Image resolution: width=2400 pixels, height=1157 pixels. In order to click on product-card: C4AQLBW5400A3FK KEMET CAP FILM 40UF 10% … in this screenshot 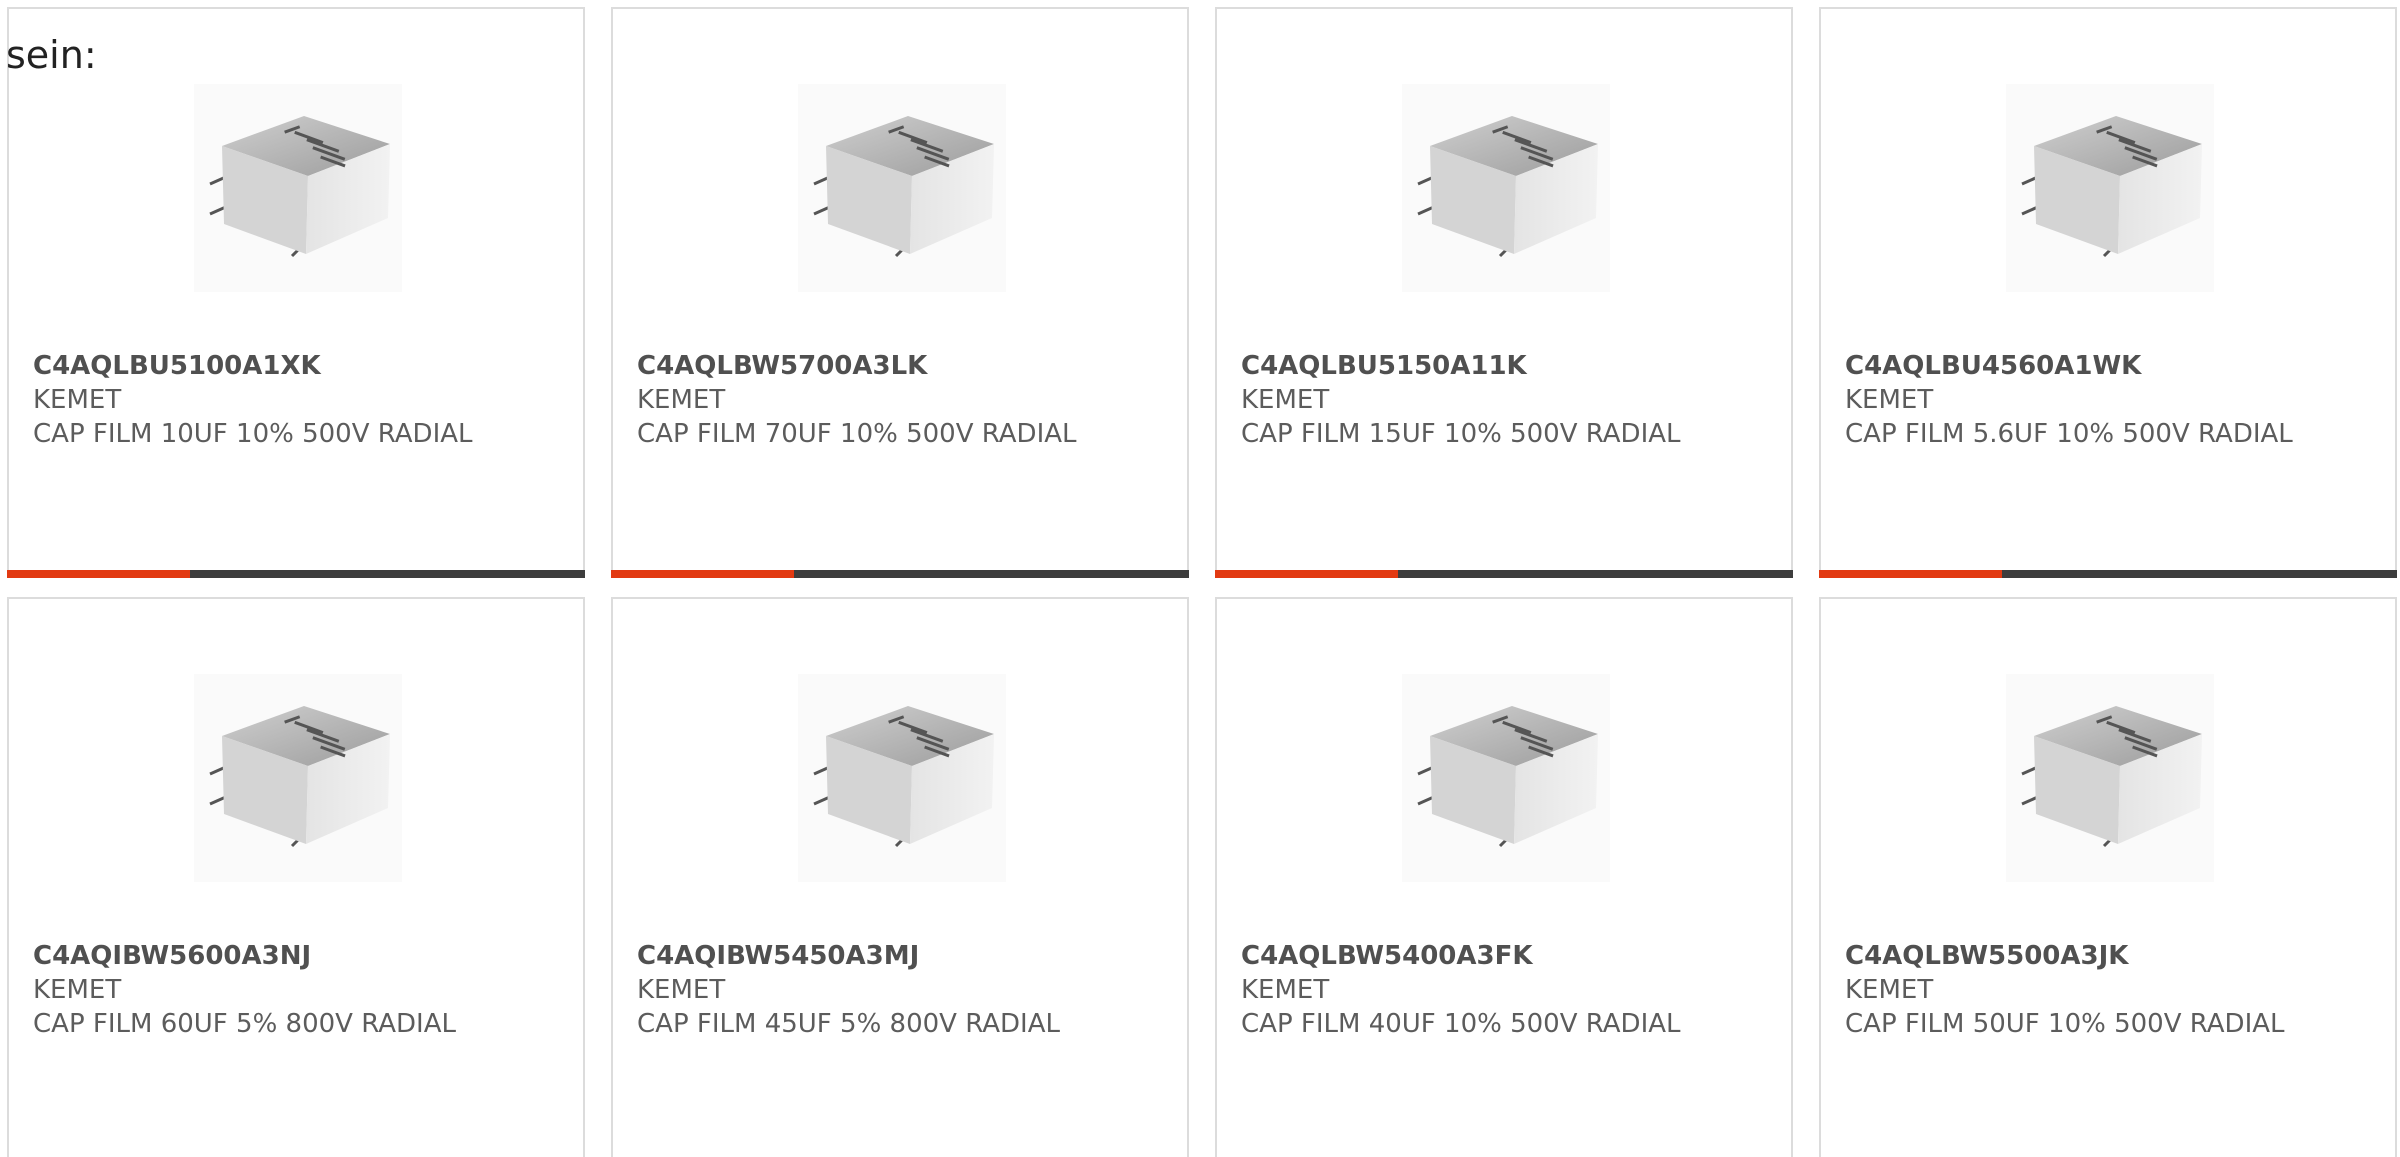, I will do `click(1504, 877)`.